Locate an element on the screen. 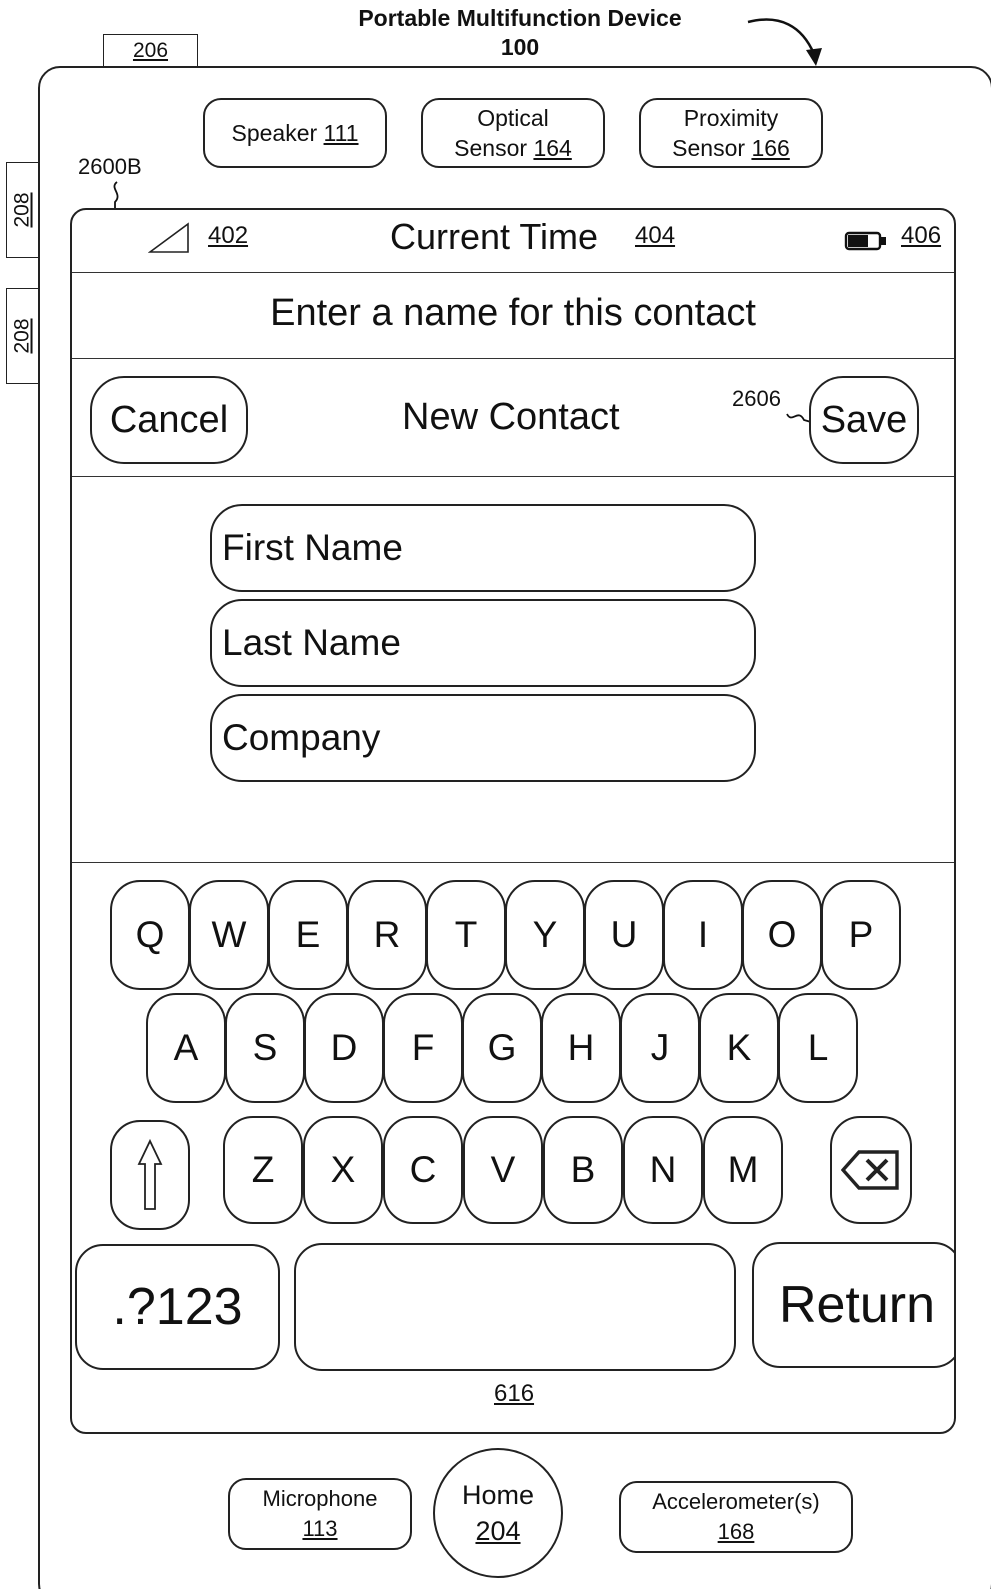 The height and width of the screenshot is (1589, 991). key-z: Z is located at coordinates (263, 1170).